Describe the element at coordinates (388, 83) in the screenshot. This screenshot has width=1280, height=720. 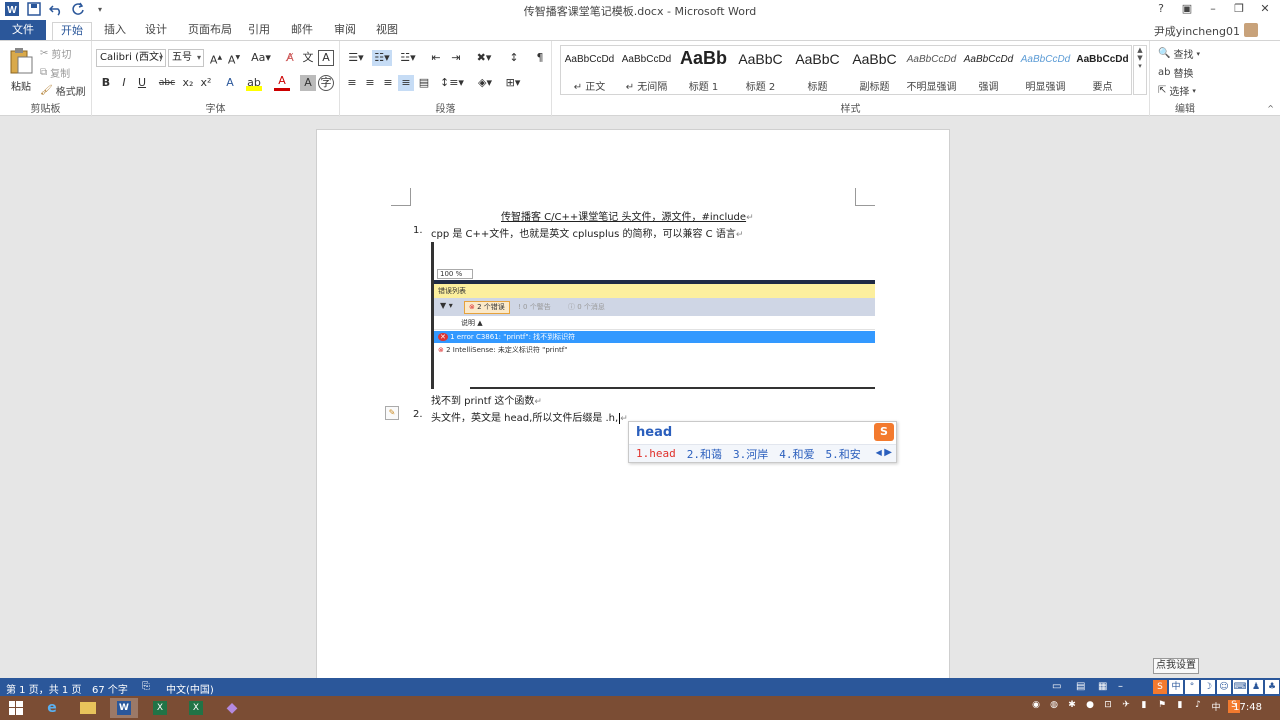
I see `align-right-icon: ≡` at that location.